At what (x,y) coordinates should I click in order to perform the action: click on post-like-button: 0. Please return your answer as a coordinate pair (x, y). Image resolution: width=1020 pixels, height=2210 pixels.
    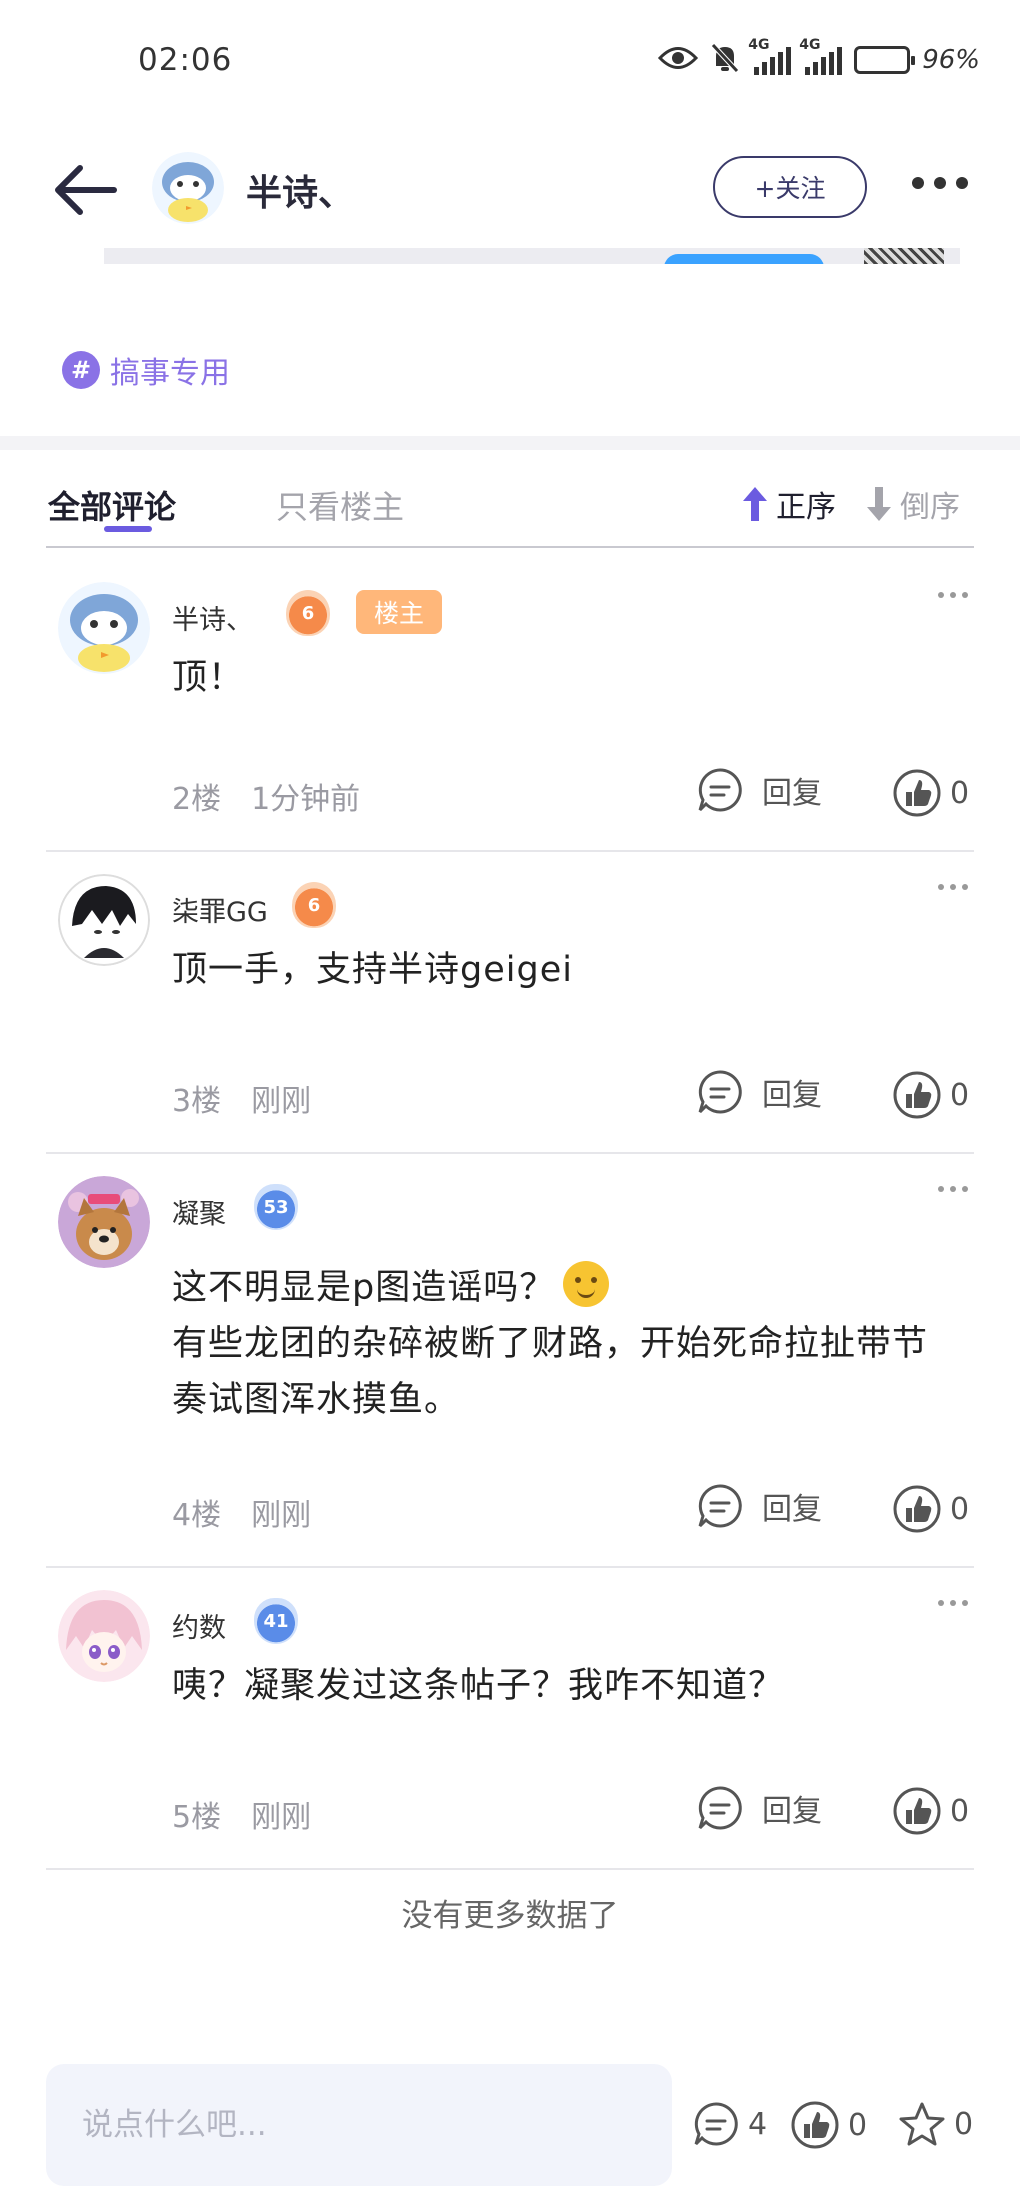
    Looking at the image, I should click on (828, 2125).